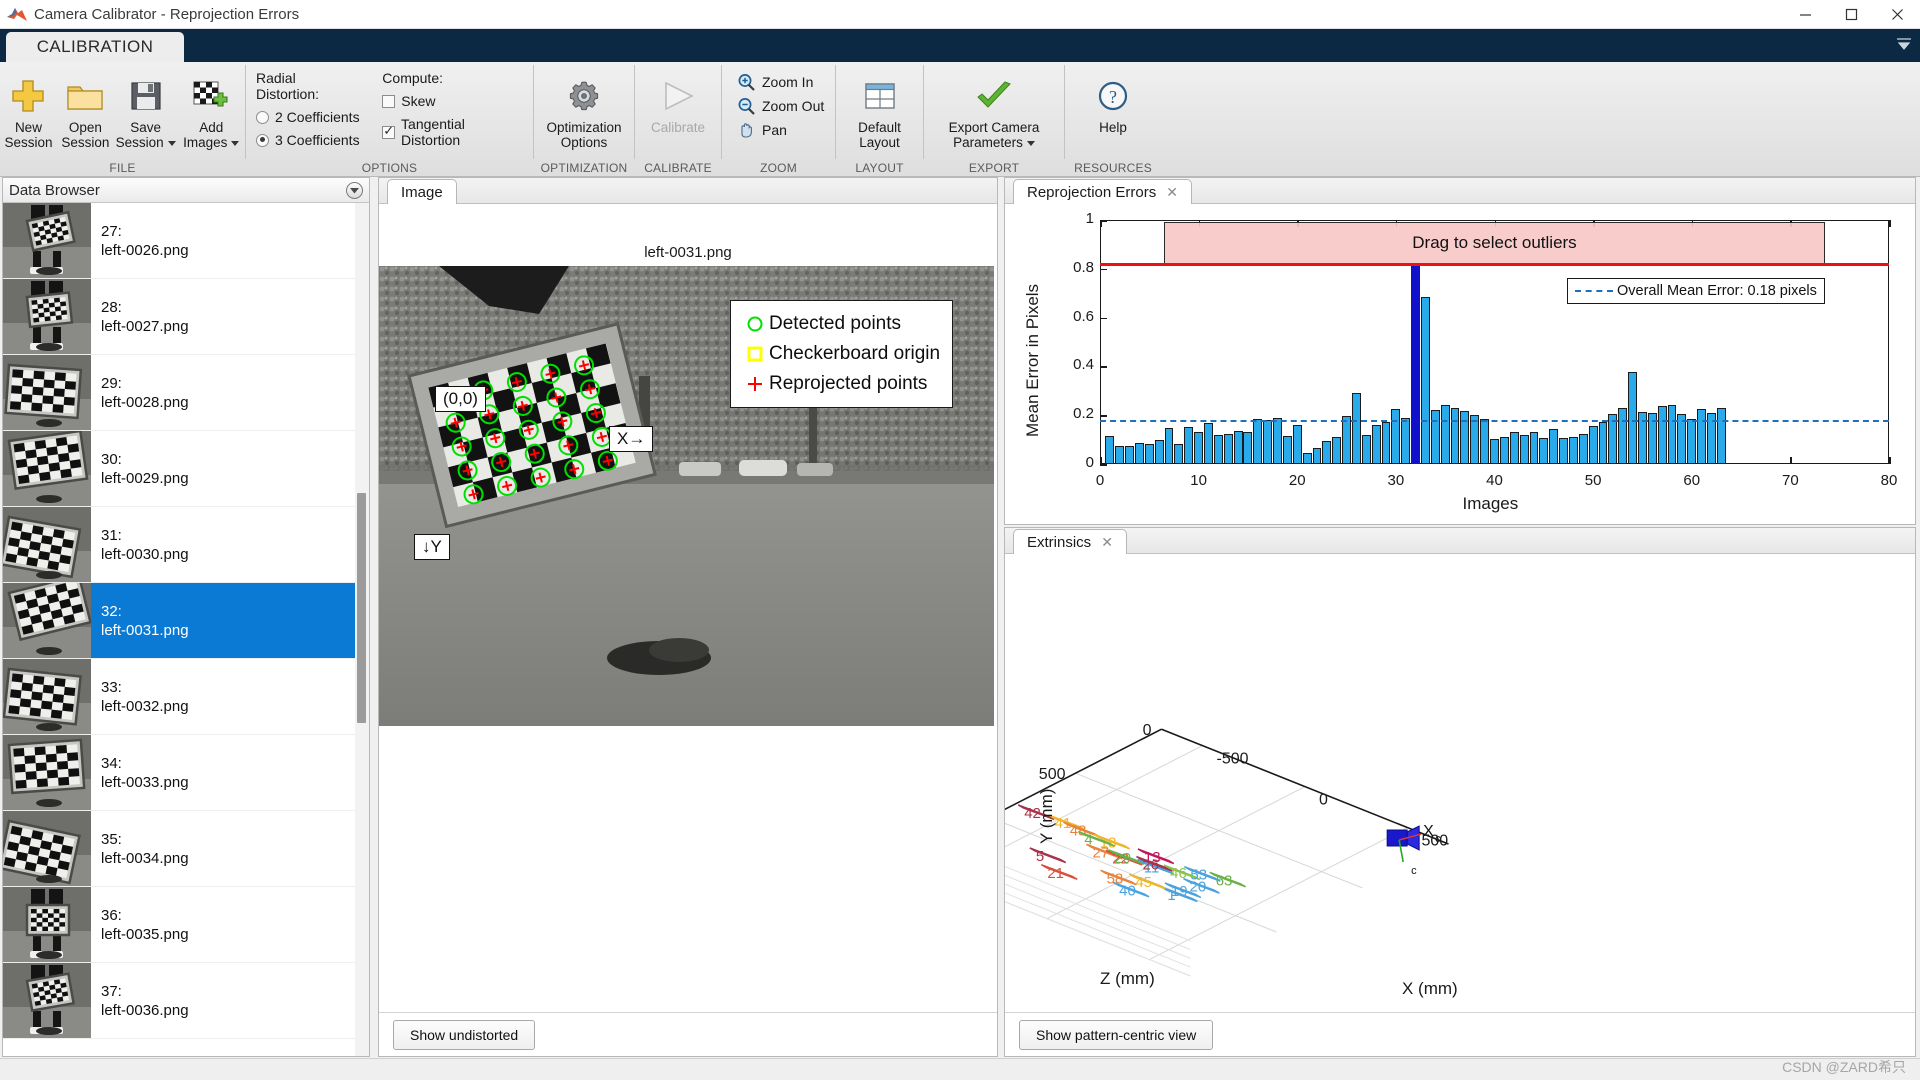 The width and height of the screenshot is (1920, 1080). What do you see at coordinates (186, 925) in the screenshot?
I see `list-item: 36: left-0035.png` at bounding box center [186, 925].